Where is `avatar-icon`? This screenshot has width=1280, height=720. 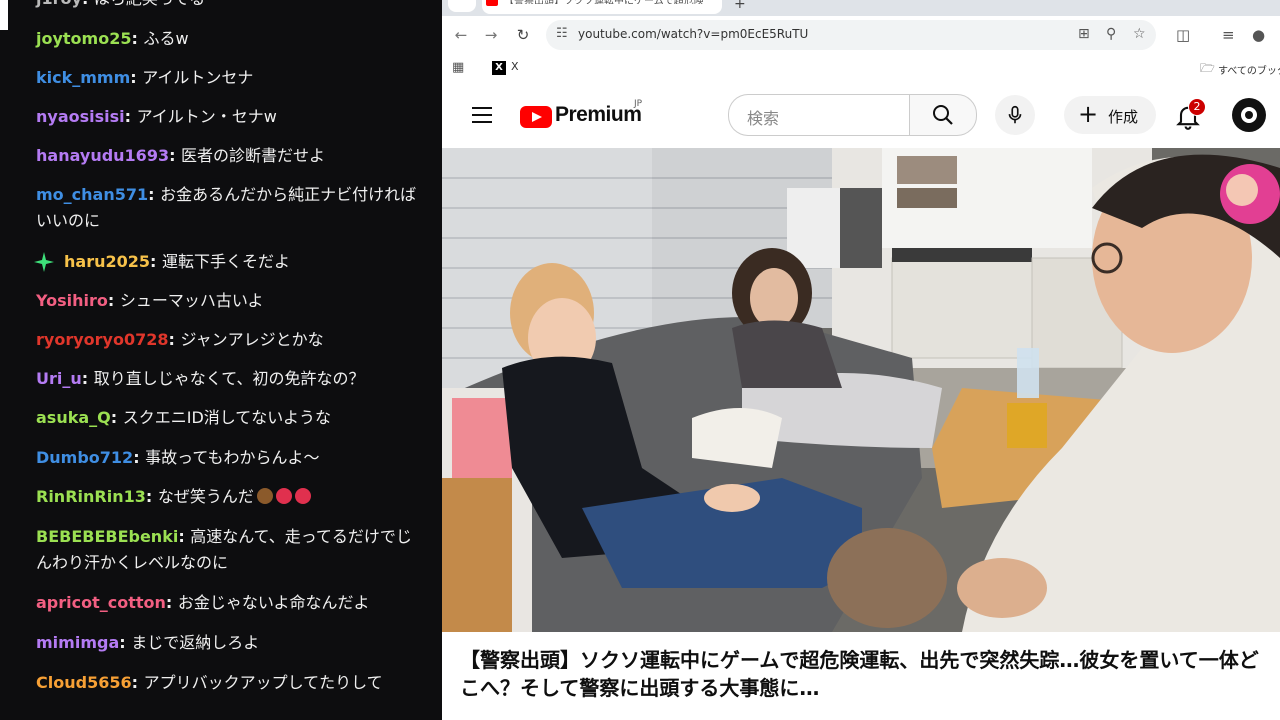
avatar-icon is located at coordinates (1249, 115).